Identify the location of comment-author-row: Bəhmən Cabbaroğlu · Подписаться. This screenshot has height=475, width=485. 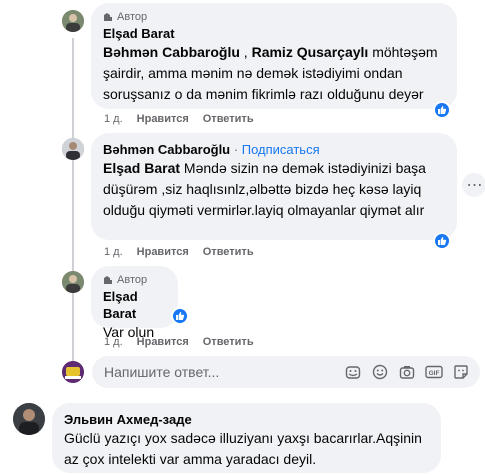
(274, 149).